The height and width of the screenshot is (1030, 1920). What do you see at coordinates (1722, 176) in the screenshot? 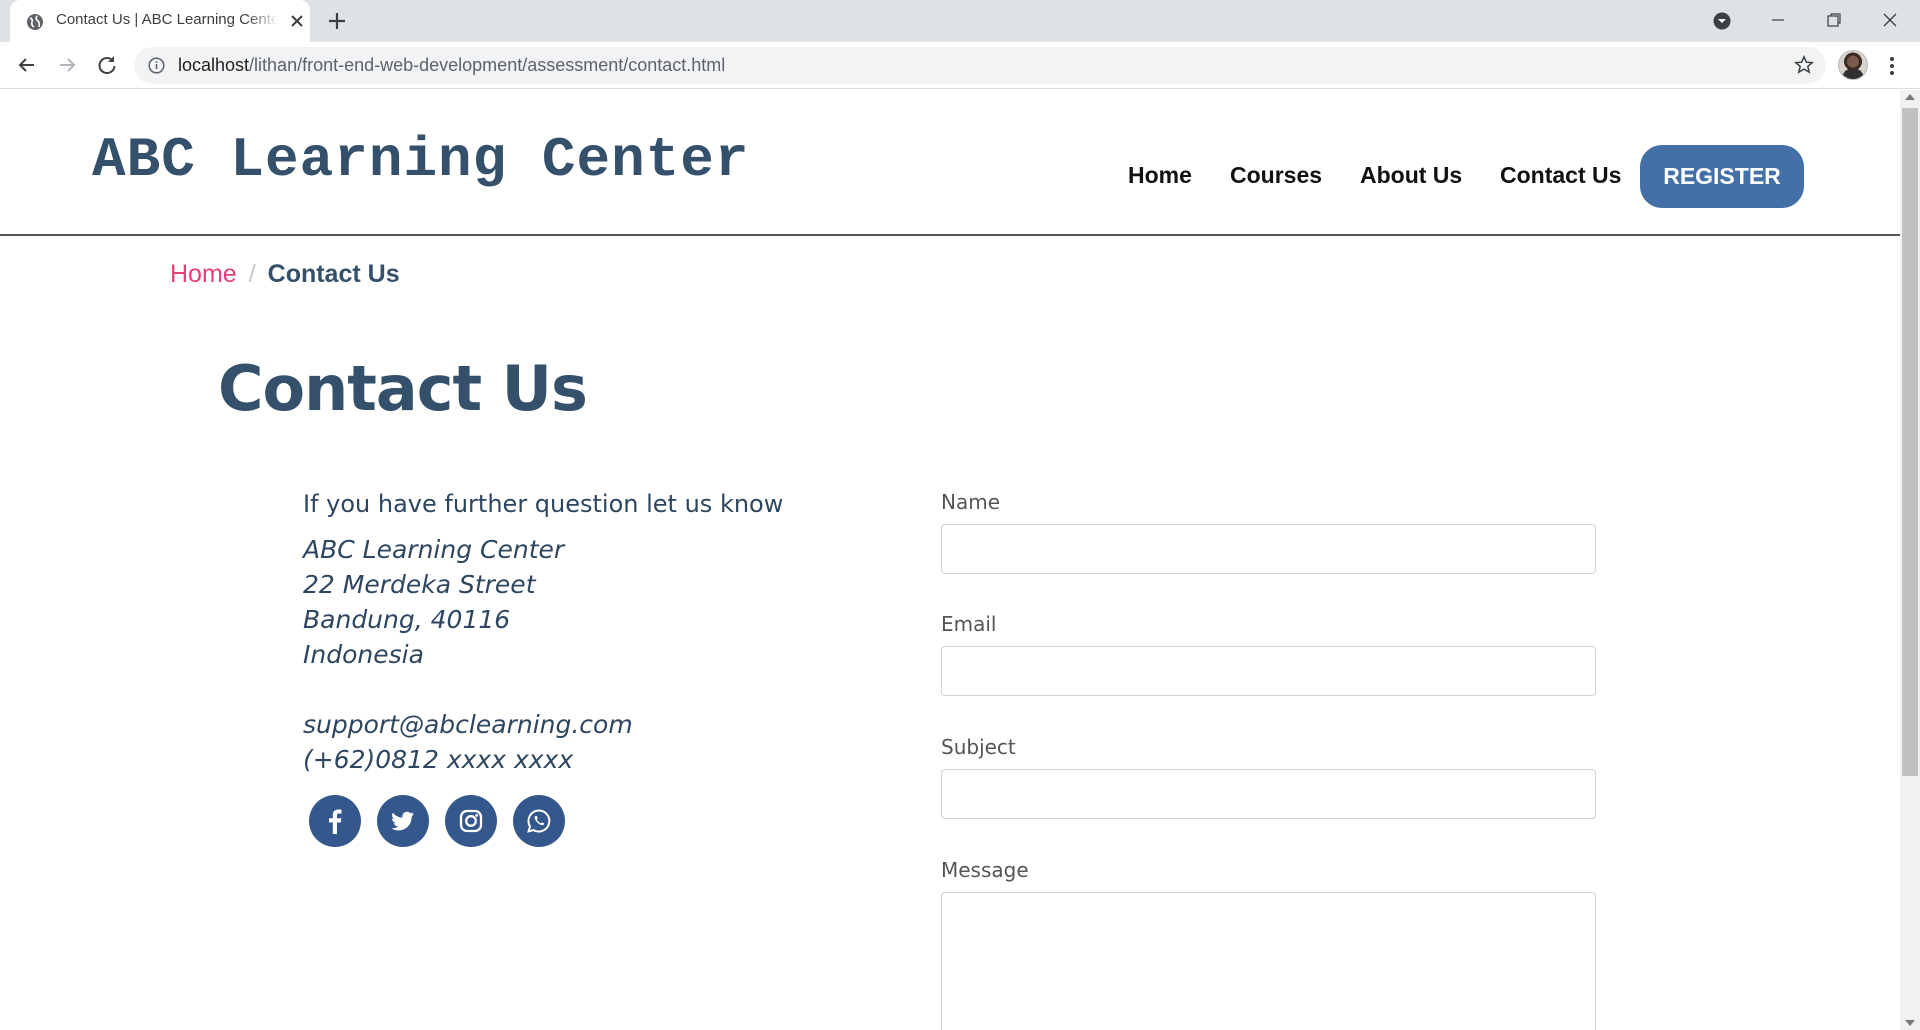
I see `register-button: REGISTER` at bounding box center [1722, 176].